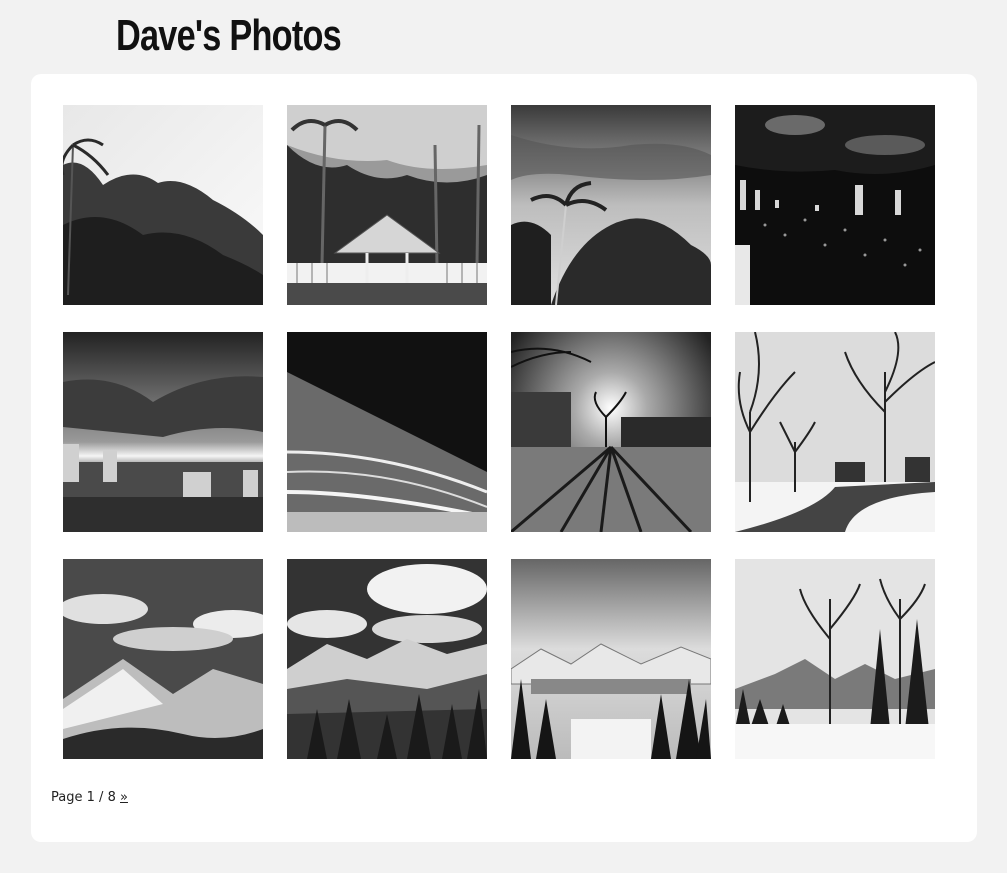 This screenshot has width=1007, height=873. Describe the element at coordinates (111, 797) in the screenshot. I see `total-pages: 8` at that location.